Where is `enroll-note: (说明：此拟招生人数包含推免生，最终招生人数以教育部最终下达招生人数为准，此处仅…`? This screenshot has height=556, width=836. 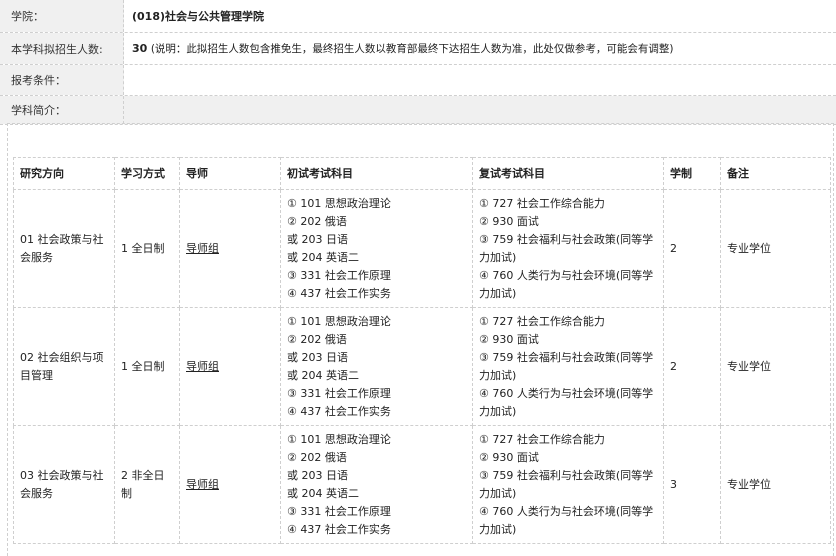
enroll-note: (说明：此拟招生人数包含推免生，最终招生人数以教育部最终下达招生人数为准，此处仅… is located at coordinates (412, 49).